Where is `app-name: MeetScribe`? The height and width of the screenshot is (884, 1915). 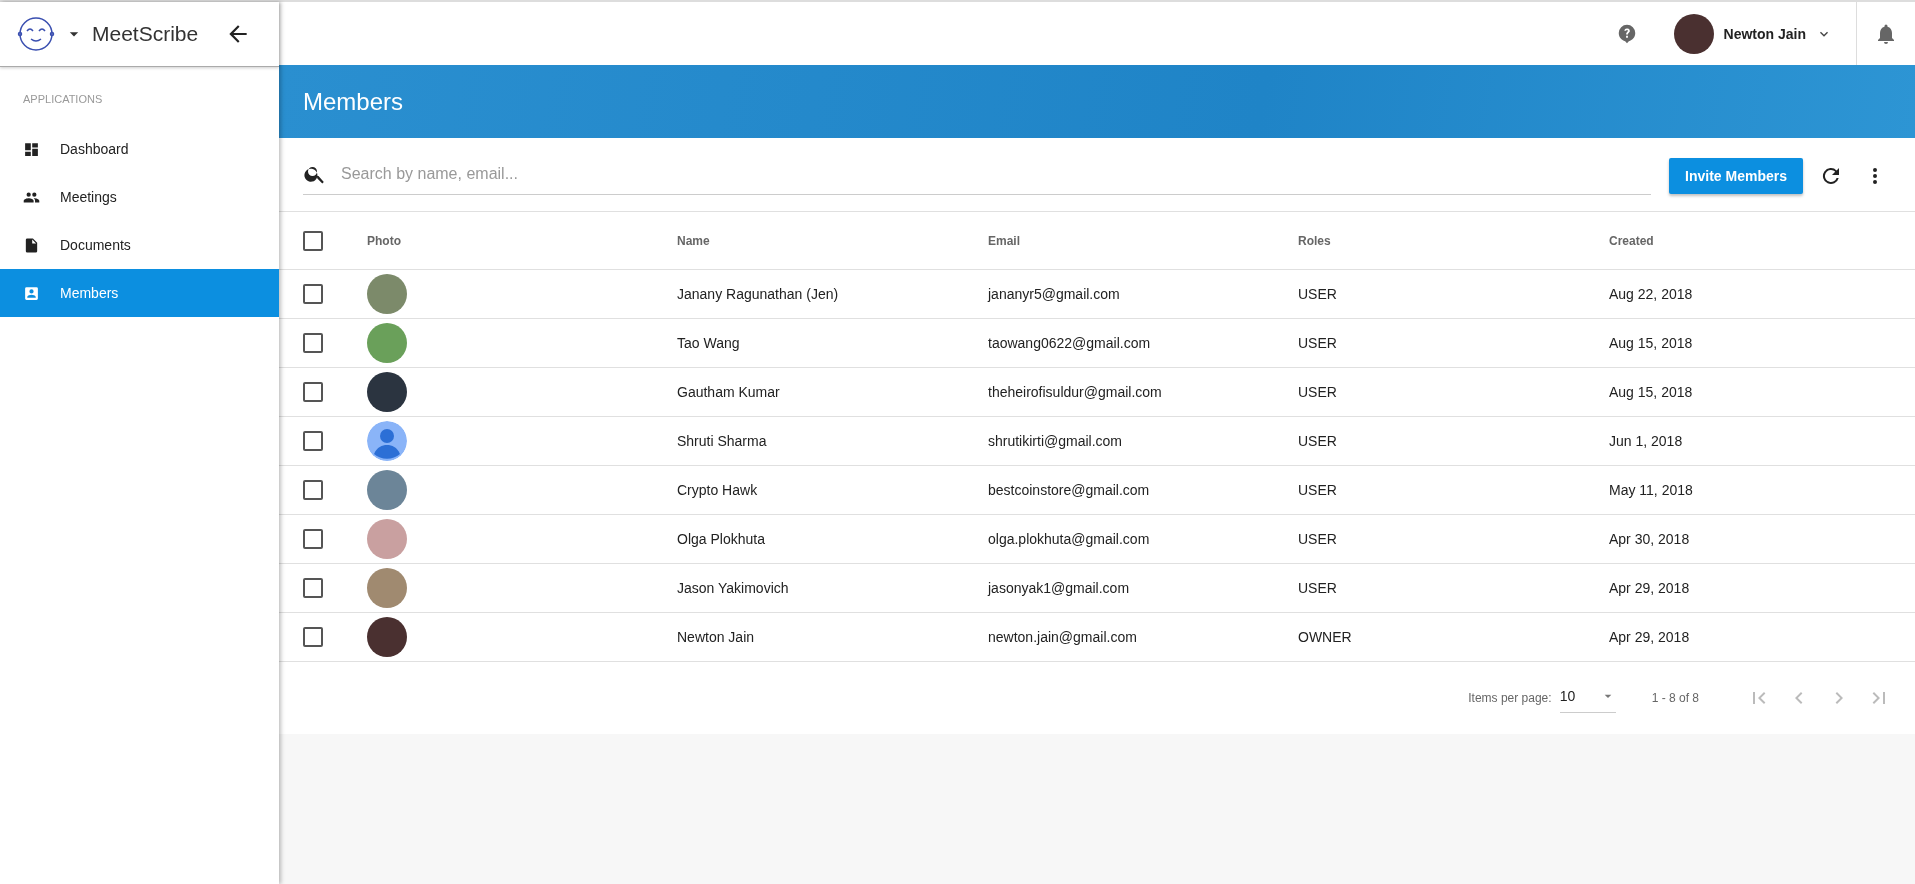 app-name: MeetScribe is located at coordinates (146, 34).